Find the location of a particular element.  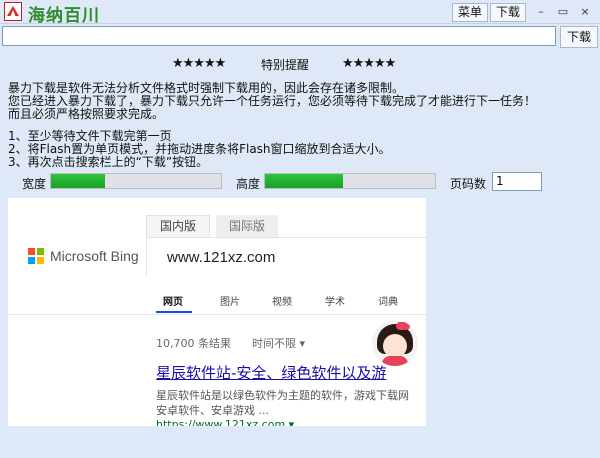

result-tab-images: 图片 is located at coordinates (230, 300).